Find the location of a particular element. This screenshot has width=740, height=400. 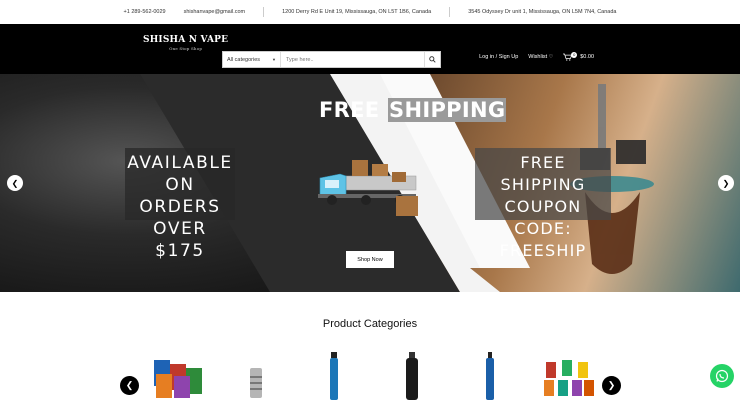

category-carousel is located at coordinates (373, 375).